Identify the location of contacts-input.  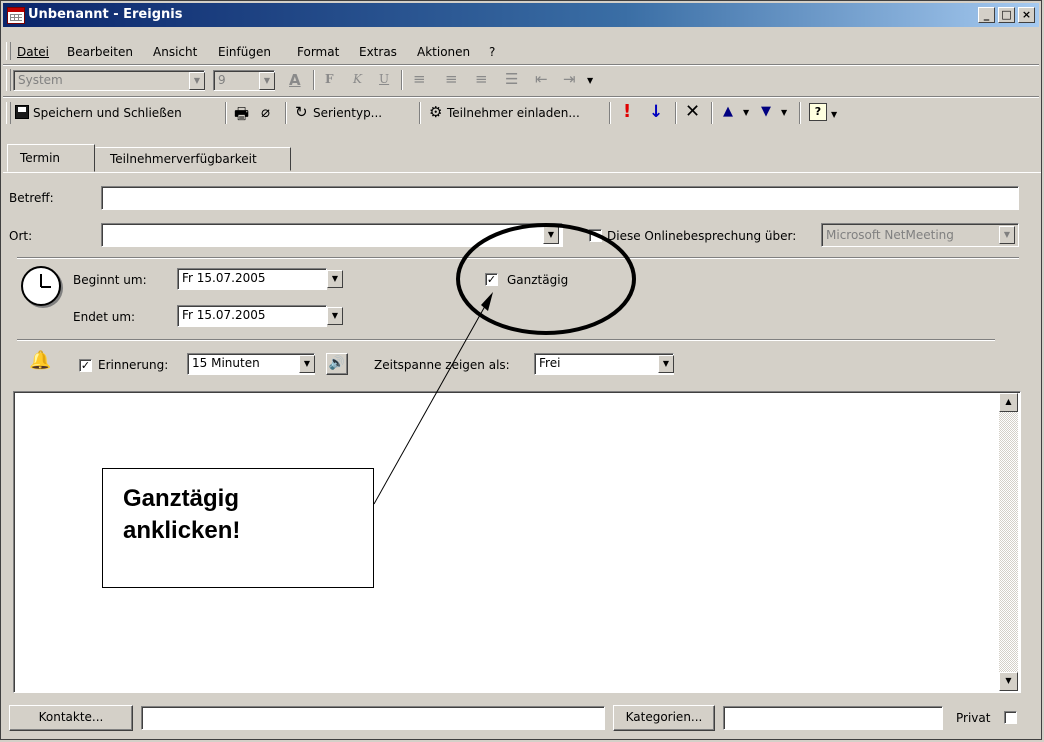
(373, 718).